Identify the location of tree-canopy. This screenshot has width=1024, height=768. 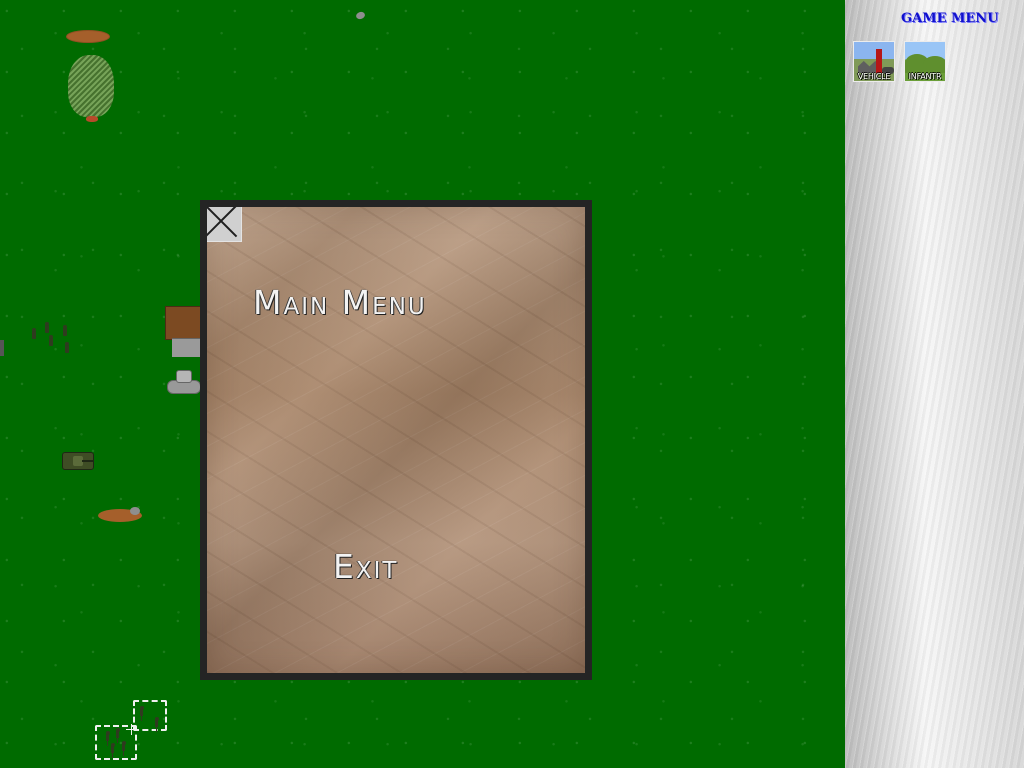
(91, 86).